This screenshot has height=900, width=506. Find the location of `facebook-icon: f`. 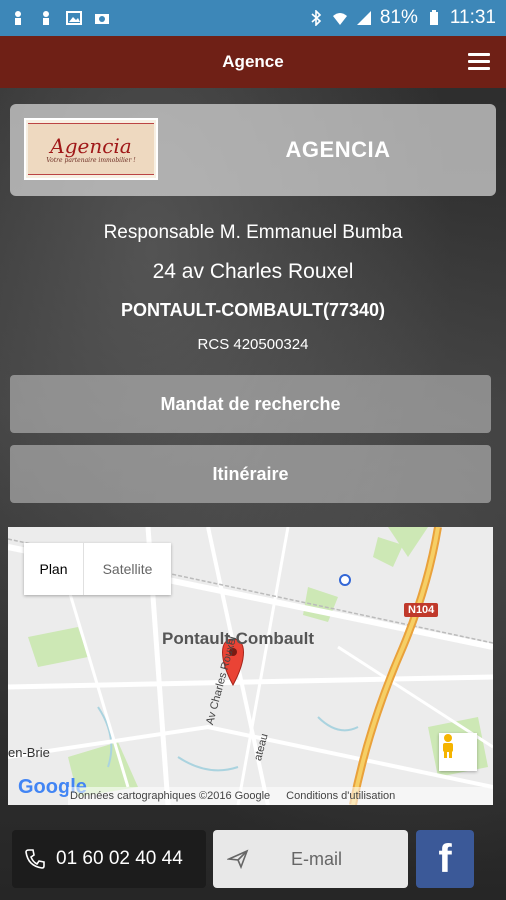

facebook-icon: f is located at coordinates (445, 858).